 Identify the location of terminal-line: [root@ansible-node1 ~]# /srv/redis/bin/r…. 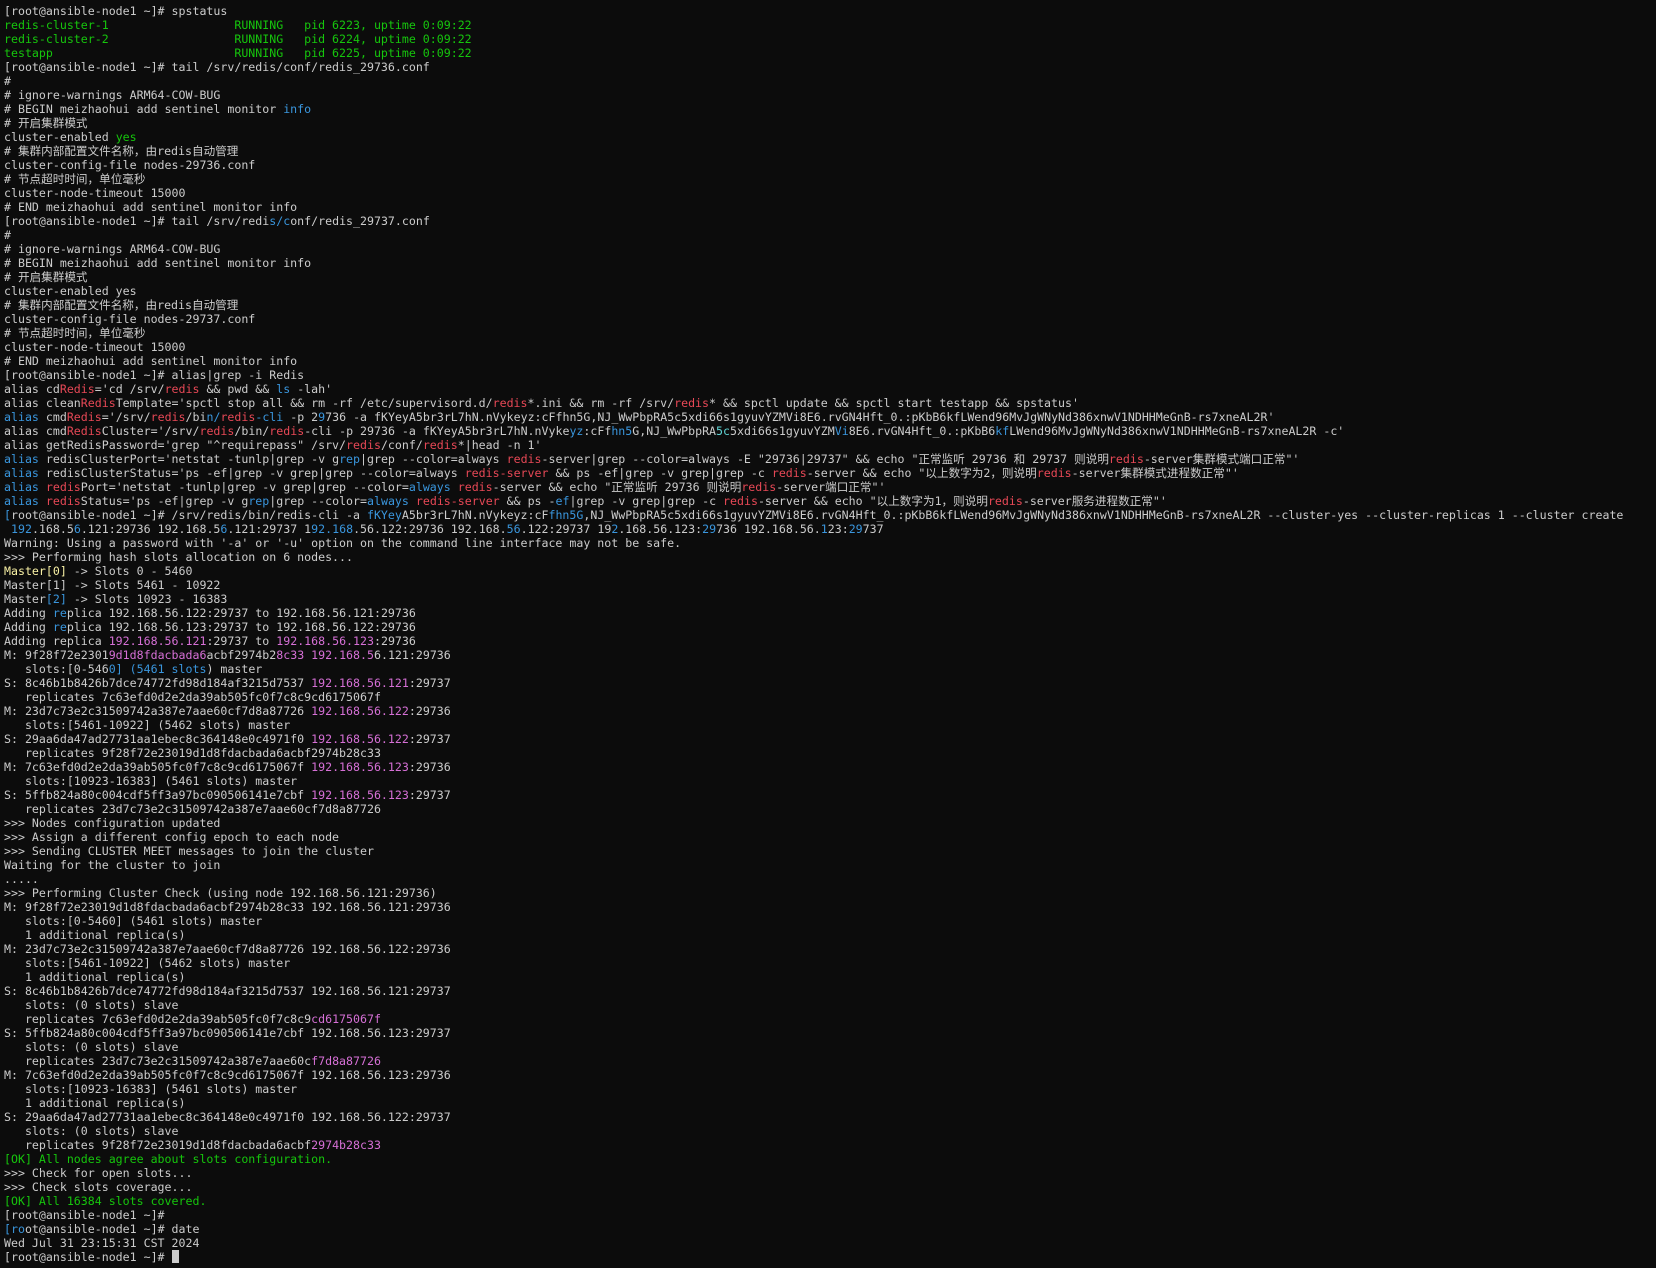
(830, 515).